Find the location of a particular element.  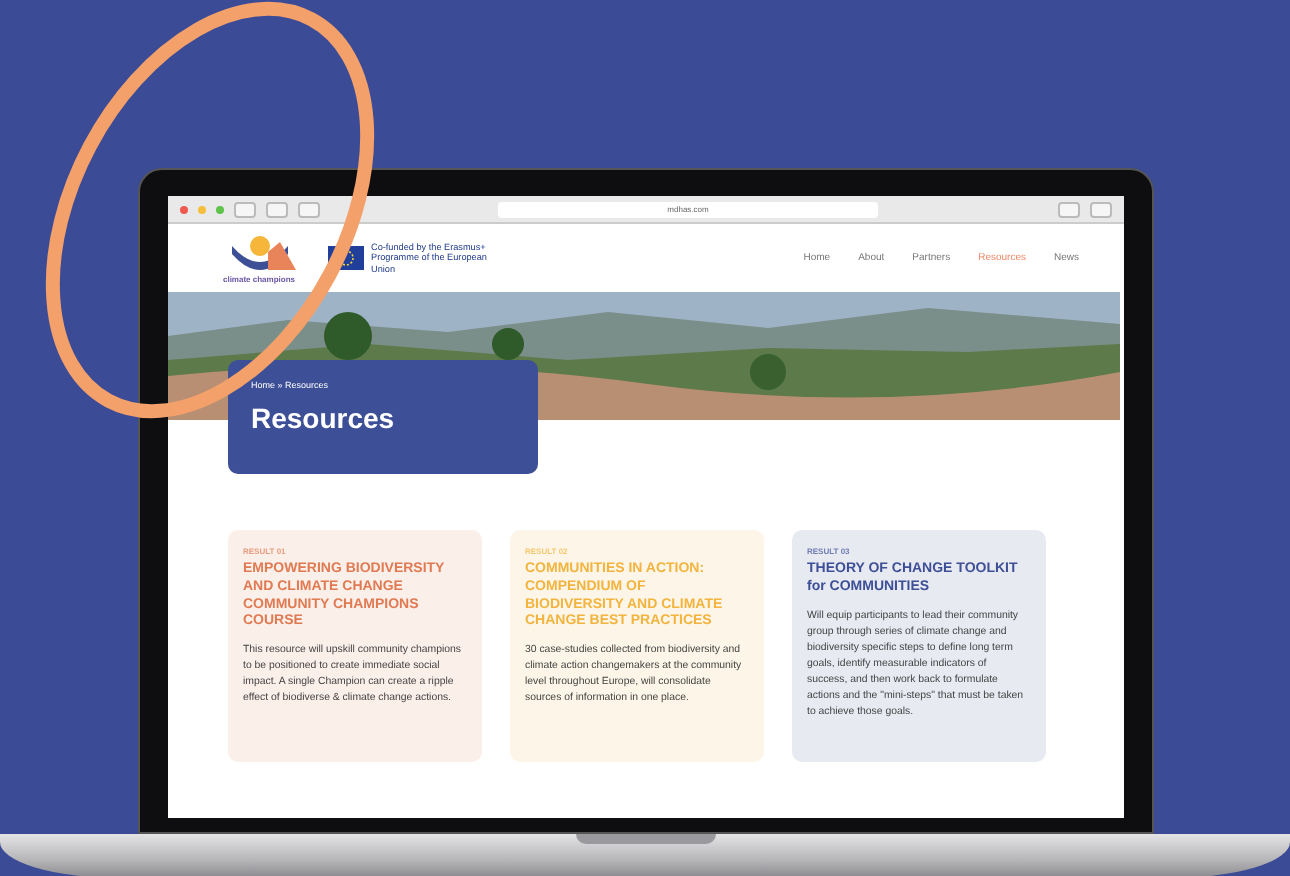

sidebar-button is located at coordinates (308, 209).